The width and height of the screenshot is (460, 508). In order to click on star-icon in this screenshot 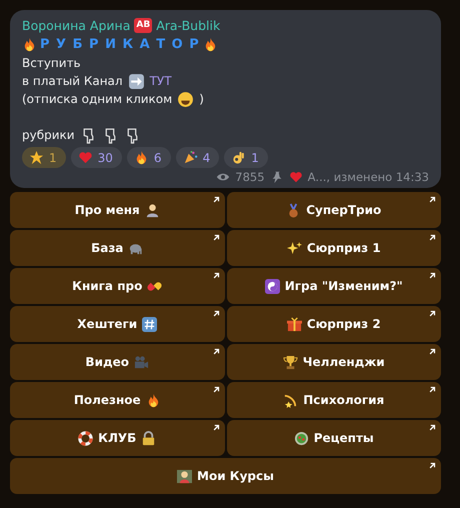, I will do `click(36, 157)`.